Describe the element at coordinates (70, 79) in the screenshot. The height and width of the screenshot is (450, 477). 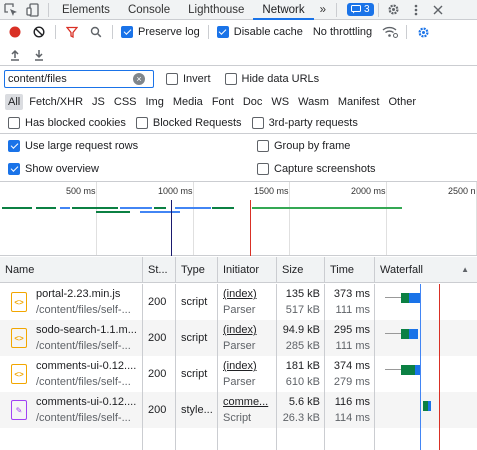
I see `filter-input` at that location.